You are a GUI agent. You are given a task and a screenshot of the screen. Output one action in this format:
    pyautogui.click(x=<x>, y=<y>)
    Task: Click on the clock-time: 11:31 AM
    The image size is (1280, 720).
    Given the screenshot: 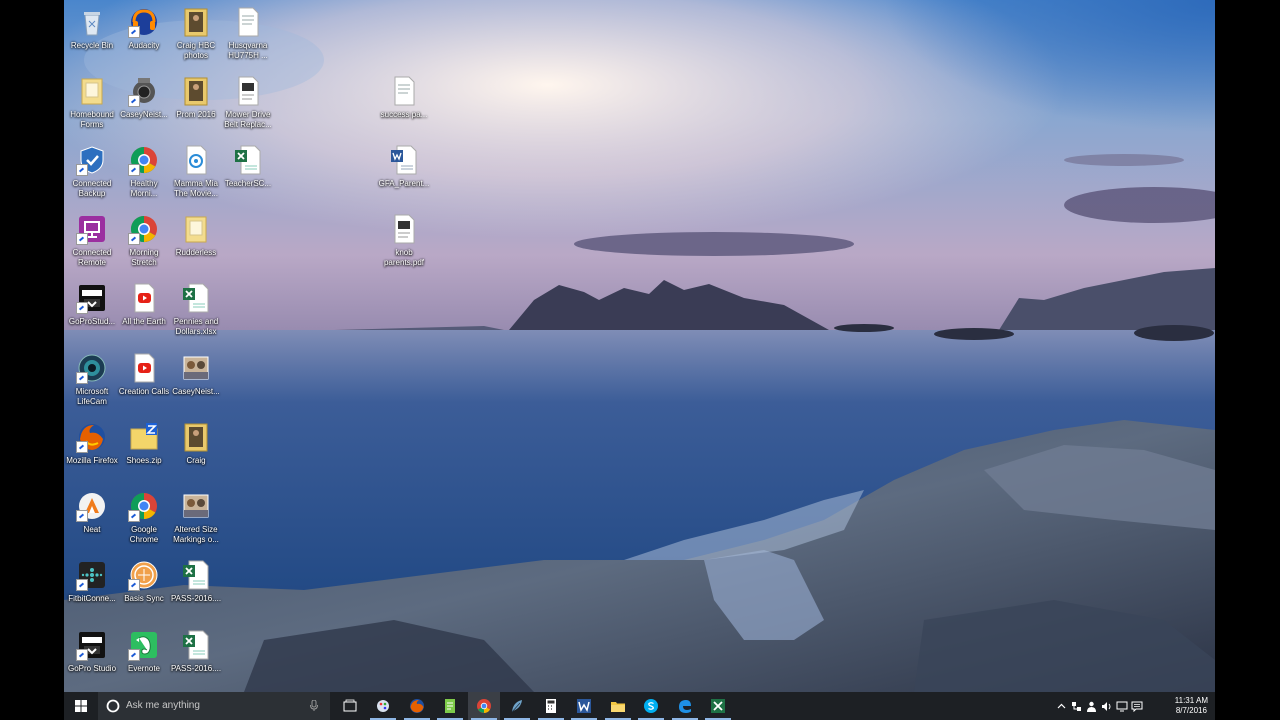 What is the action you would take?
    pyautogui.click(x=1191, y=700)
    